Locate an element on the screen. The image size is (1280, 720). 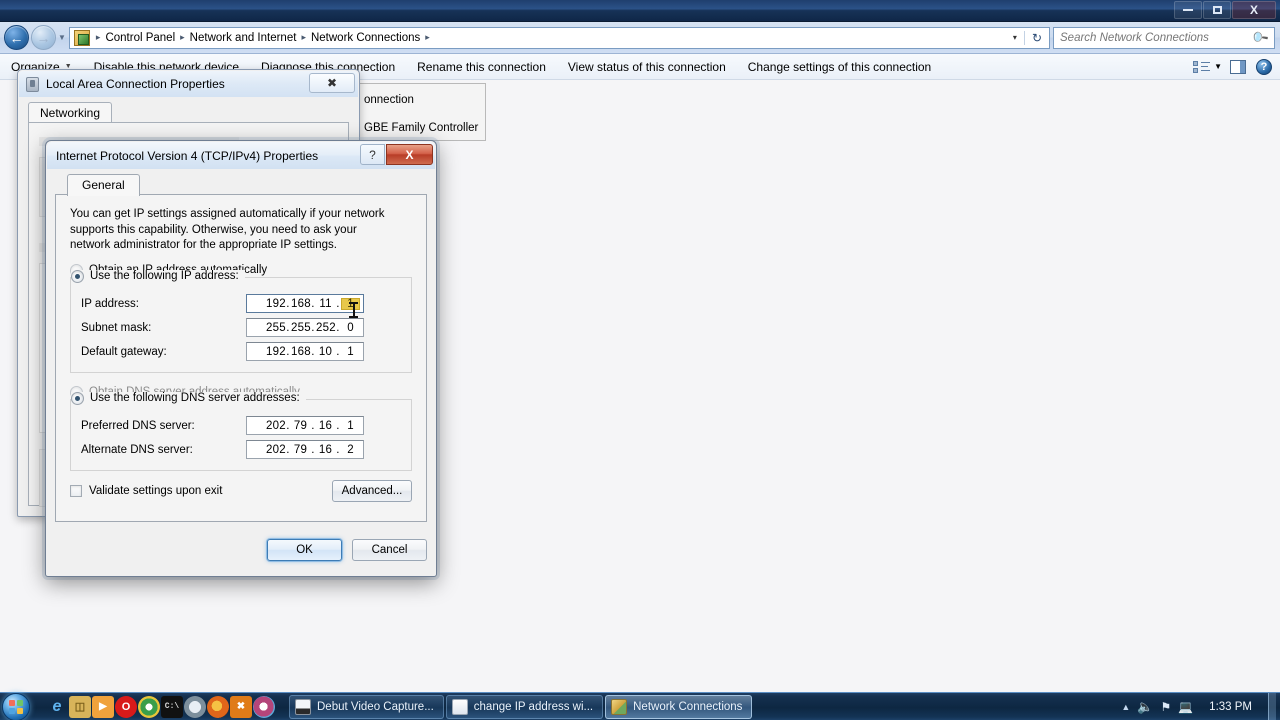
breadcrumb-network-connections: Network Connections is located at coordinates (365, 38).